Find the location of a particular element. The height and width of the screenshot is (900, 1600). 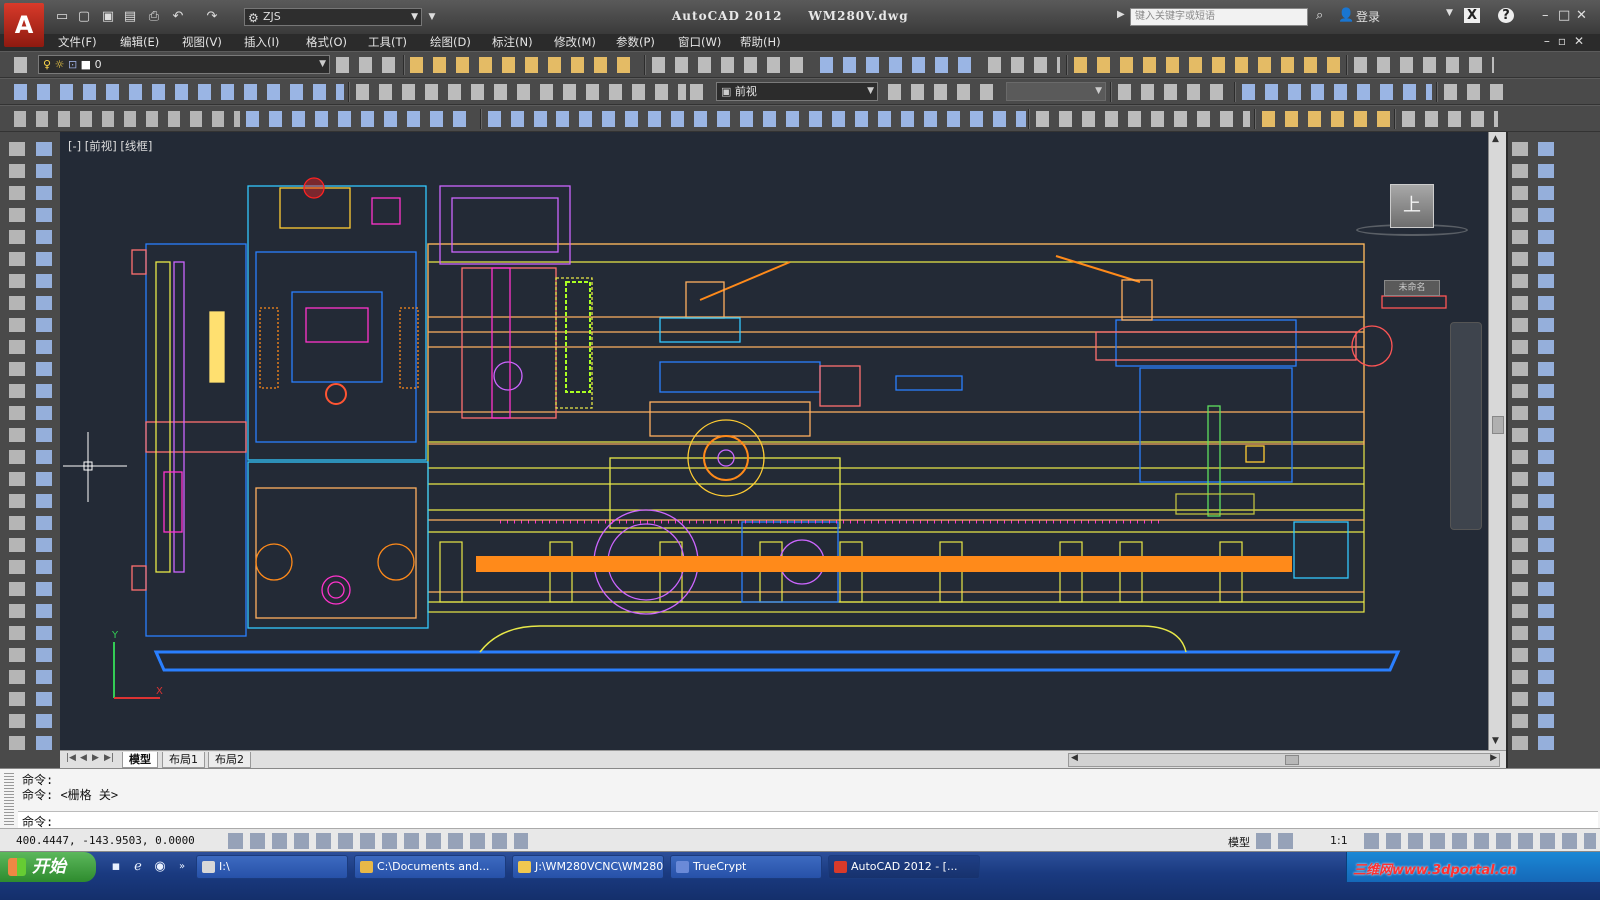

menu-help: 帮助(H) is located at coordinates (760, 42).